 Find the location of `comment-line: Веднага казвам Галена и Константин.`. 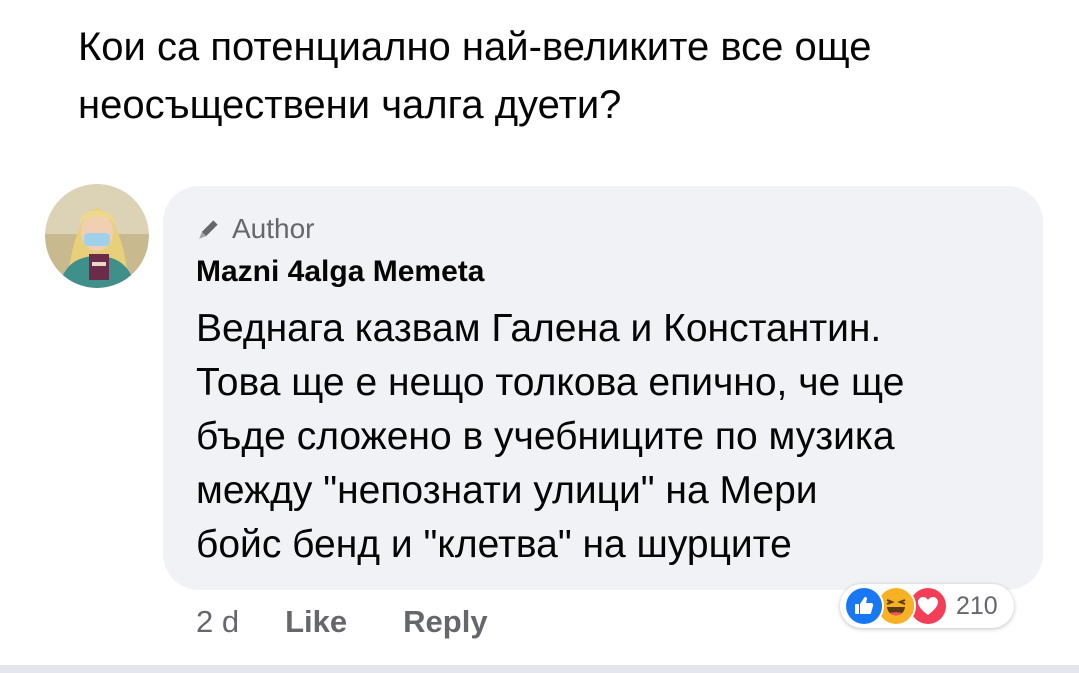

comment-line: Веднага казвам Галена и Константин. is located at coordinates (539, 328).